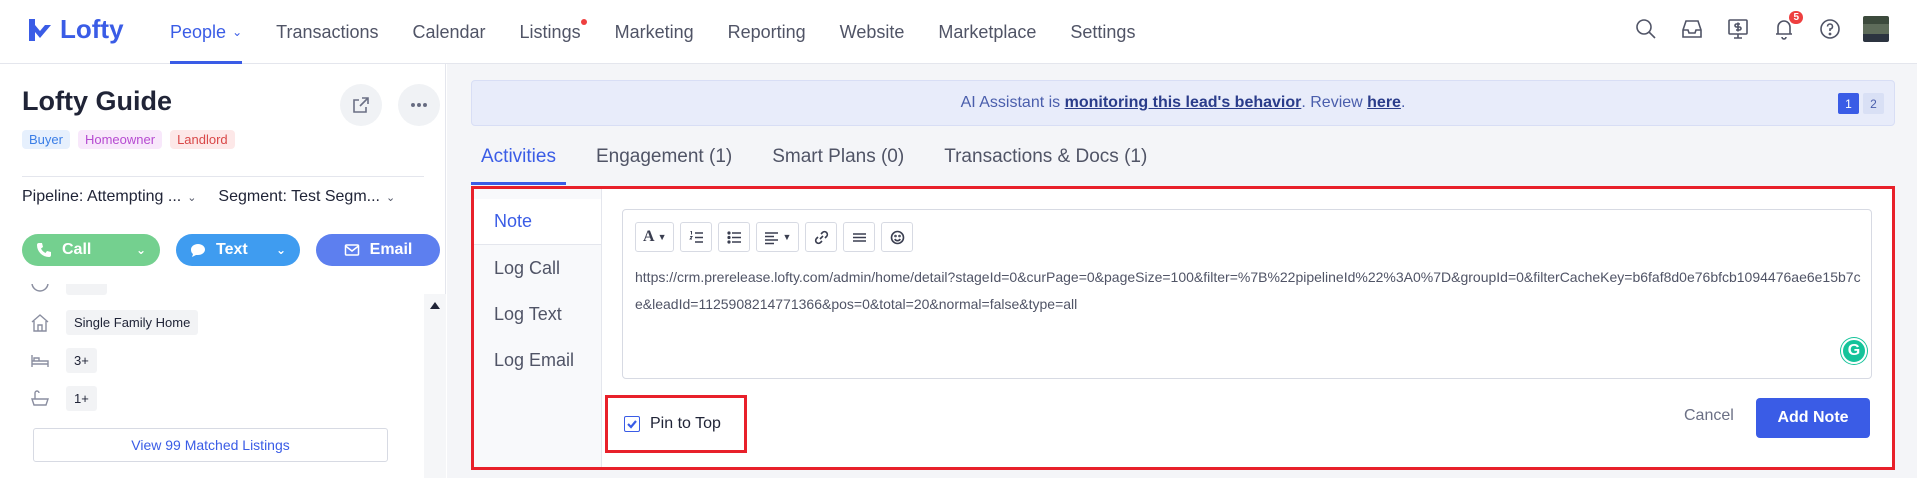 This screenshot has width=1917, height=478. Describe the element at coordinates (1012, 102) in the screenshot. I see `ai-banner-prefix: AI Assistant is` at that location.